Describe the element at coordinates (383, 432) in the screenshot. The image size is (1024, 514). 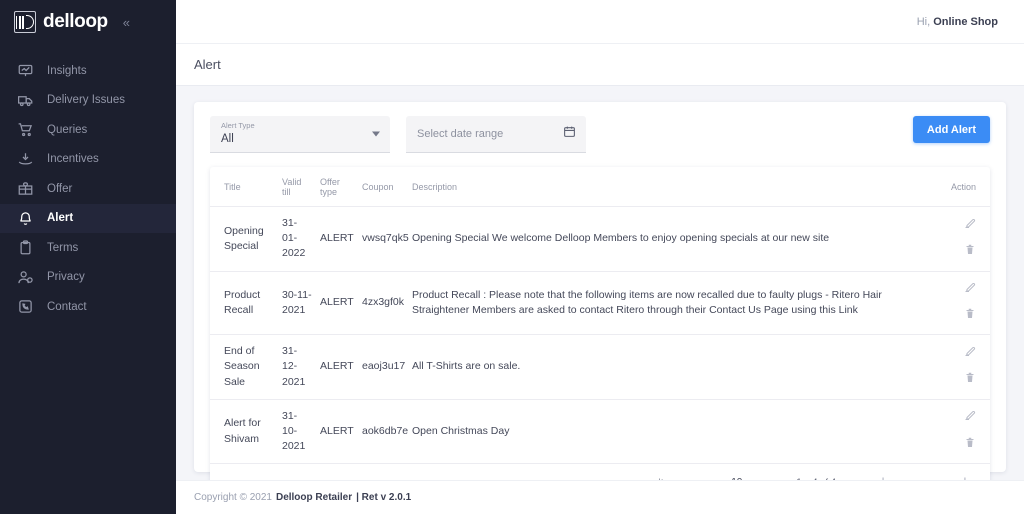
I see `cell-coupon: aok6db7e` at that location.